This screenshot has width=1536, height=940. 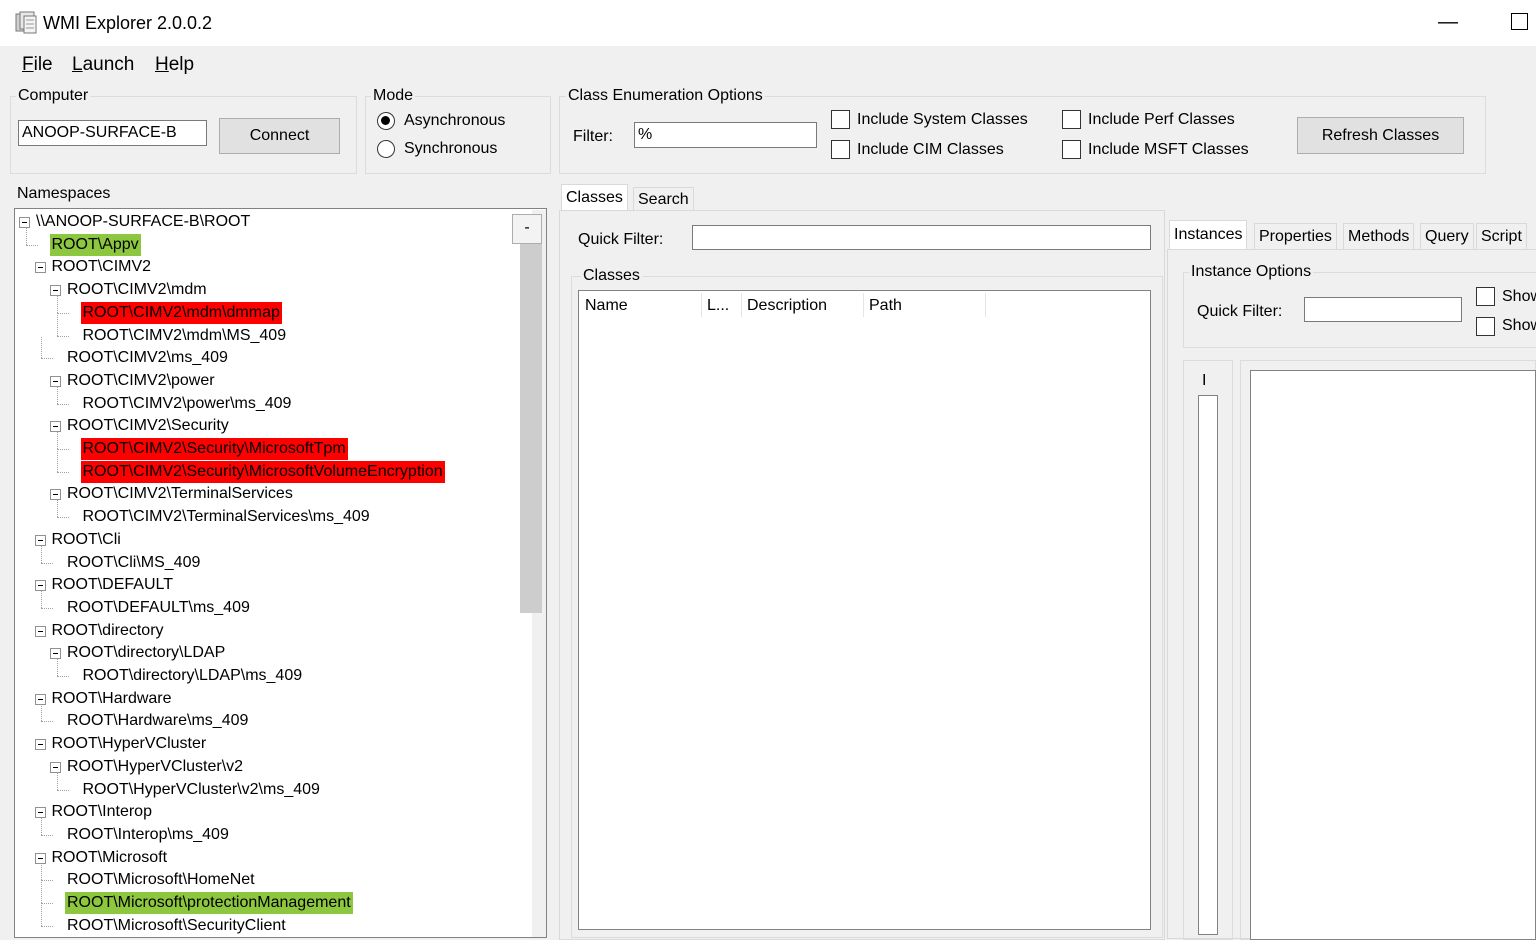 I want to click on menu-file: File, so click(x=37, y=65).